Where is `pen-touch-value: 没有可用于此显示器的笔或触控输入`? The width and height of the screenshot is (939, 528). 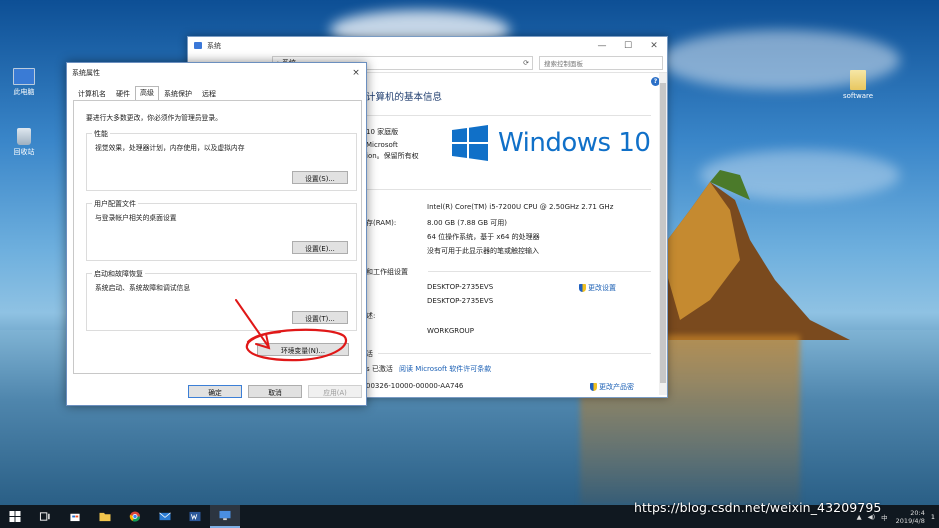
pen-touch-value: 没有可用于此显示器的笔或触控输入 is located at coordinates (483, 251).